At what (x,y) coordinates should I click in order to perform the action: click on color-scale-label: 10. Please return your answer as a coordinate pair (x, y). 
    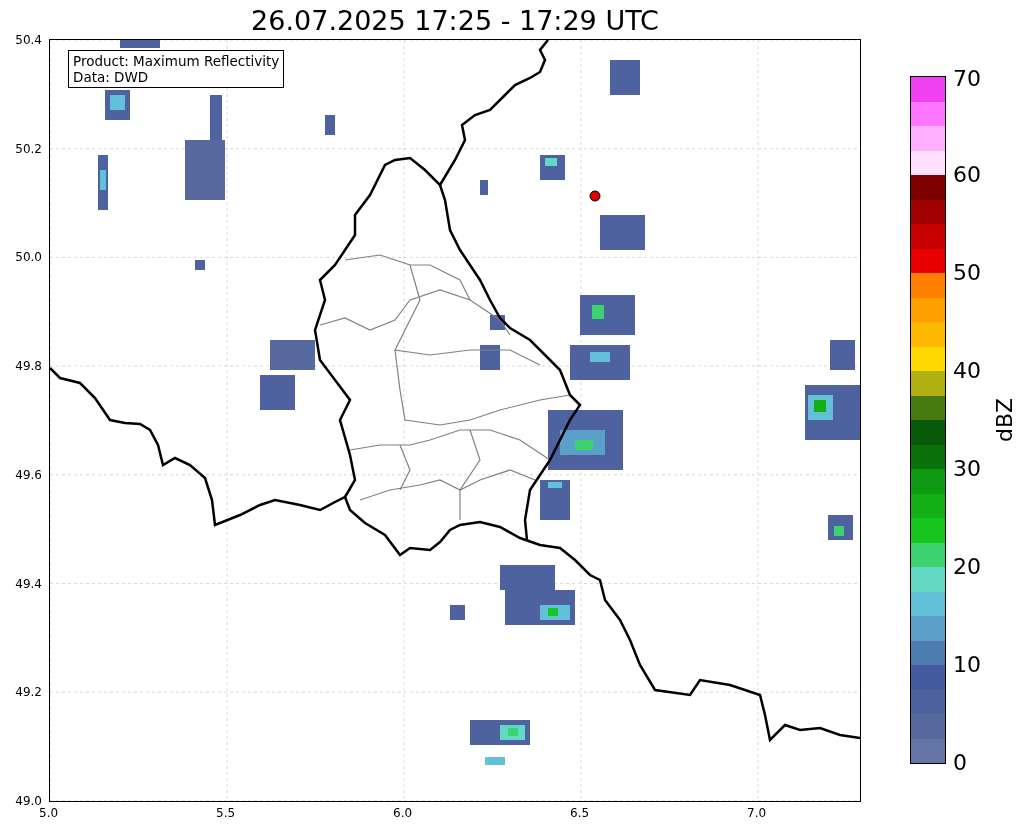
    Looking at the image, I should click on (967, 665).